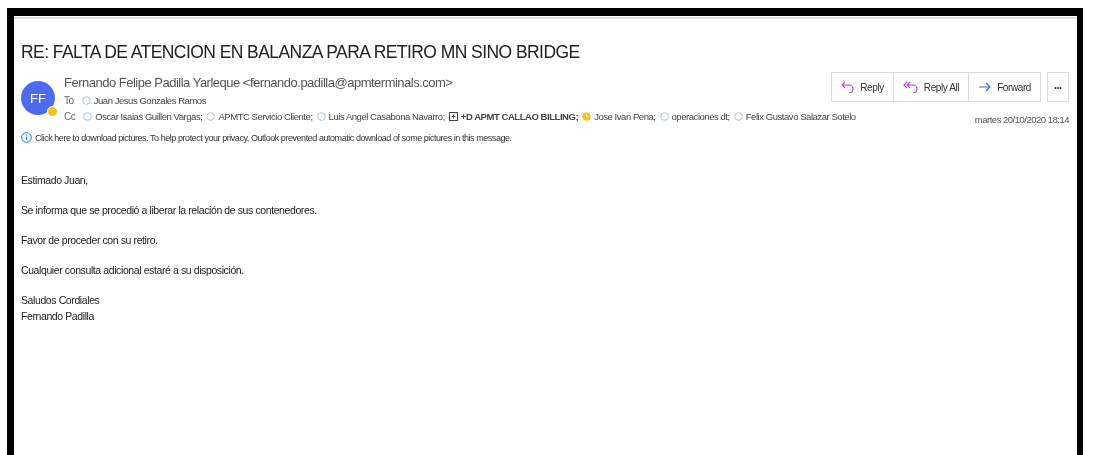 The image size is (1096, 455). What do you see at coordinates (55, 180) in the screenshot?
I see `body-text: Estimado Juan,` at bounding box center [55, 180].